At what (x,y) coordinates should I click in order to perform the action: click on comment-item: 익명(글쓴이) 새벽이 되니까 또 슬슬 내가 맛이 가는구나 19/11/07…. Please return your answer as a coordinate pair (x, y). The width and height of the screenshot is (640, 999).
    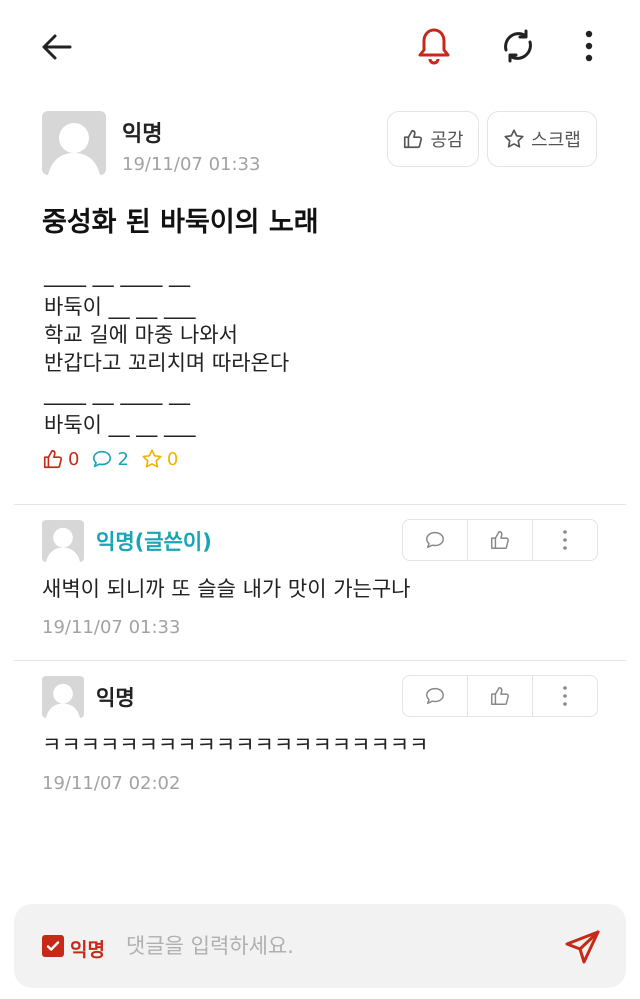
    Looking at the image, I should click on (320, 582).